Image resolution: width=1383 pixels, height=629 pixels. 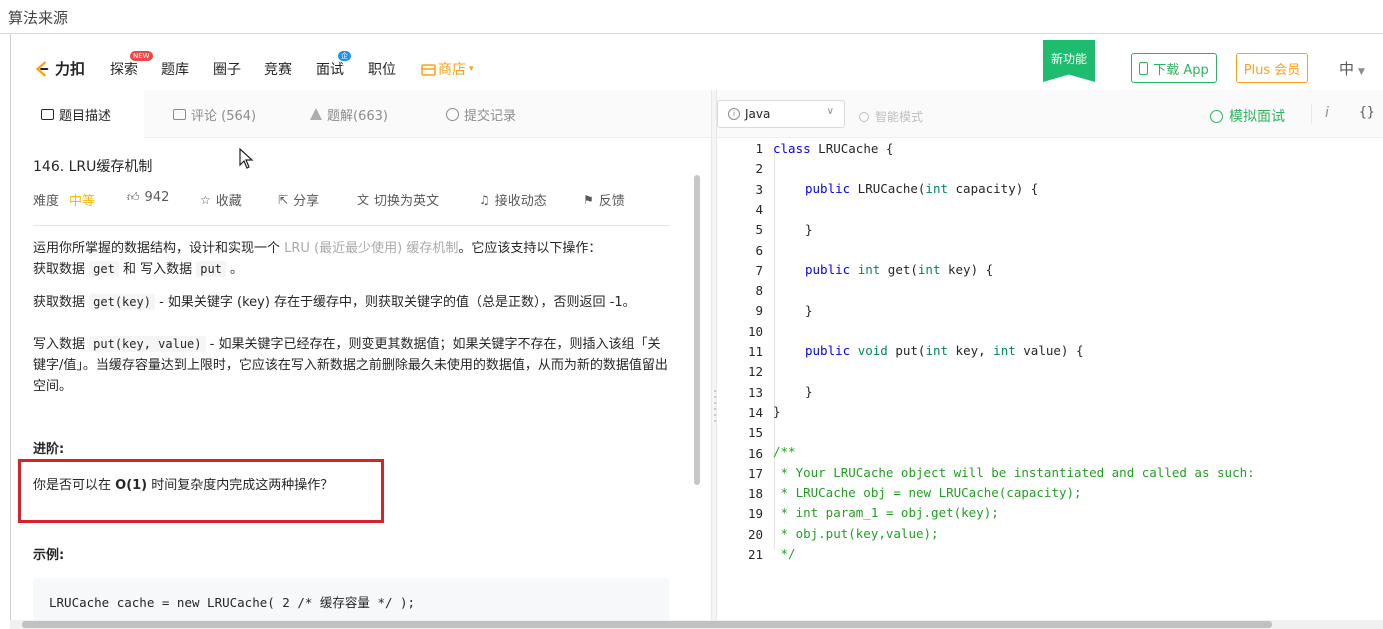 What do you see at coordinates (784, 451) in the screenshot?
I see `code-line-16: /**` at bounding box center [784, 451].